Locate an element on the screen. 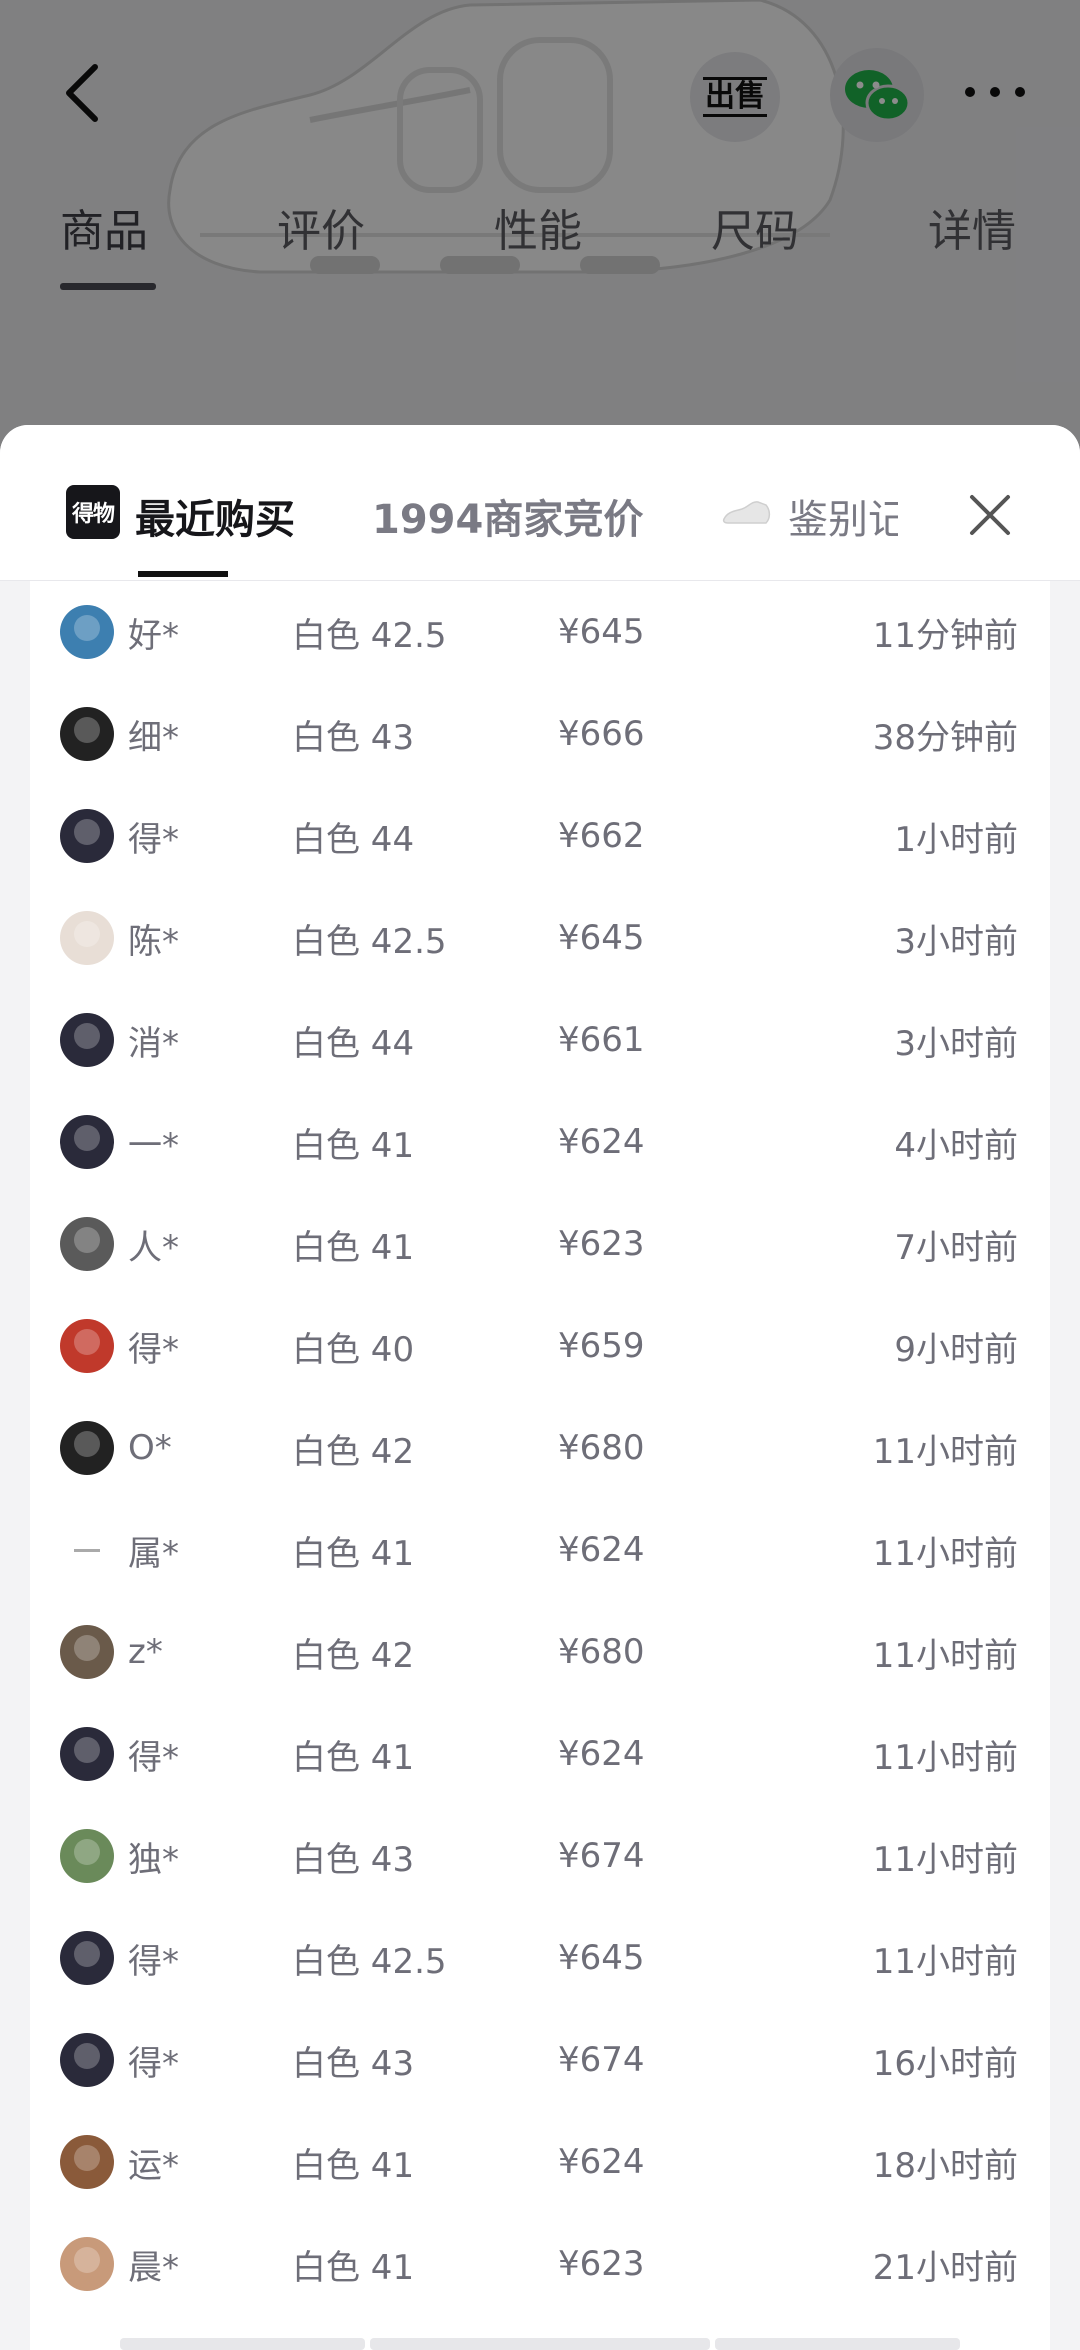 The image size is (1080, 2350). buyer-name: 运* is located at coordinates (153, 2165).